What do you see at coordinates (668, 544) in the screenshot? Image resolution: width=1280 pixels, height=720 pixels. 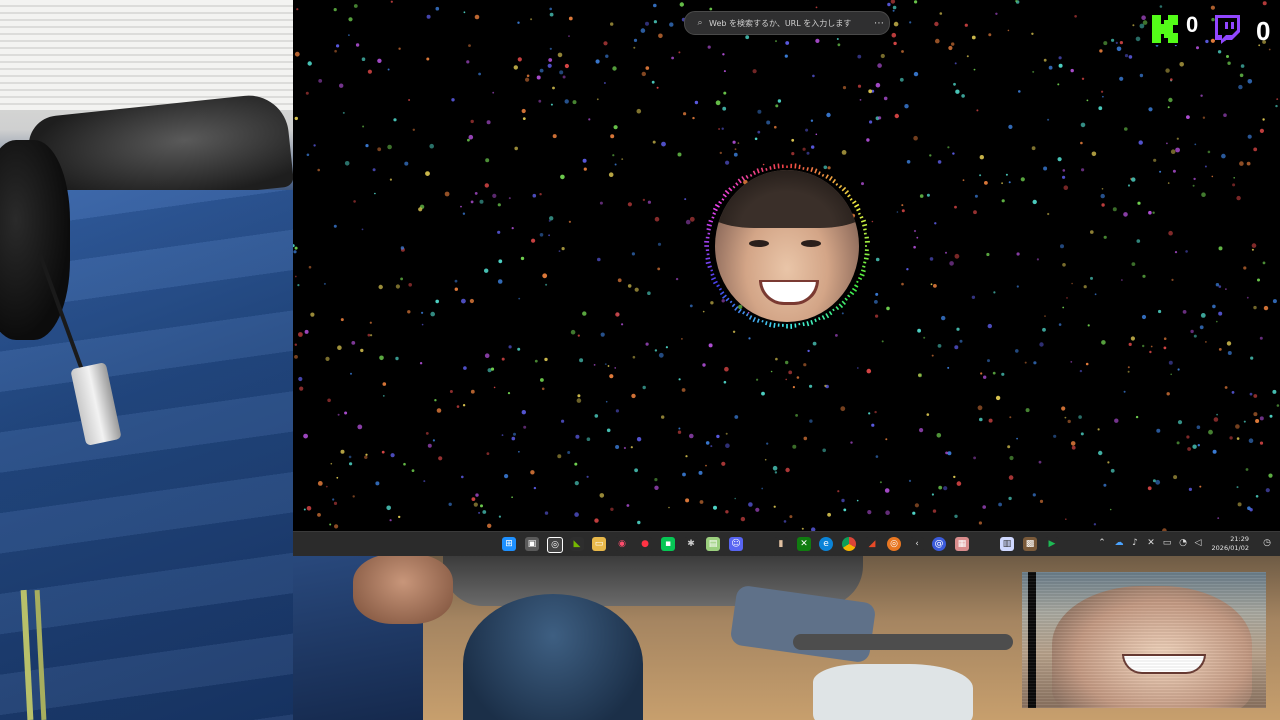 I see `line-app-icon: ▪` at bounding box center [668, 544].